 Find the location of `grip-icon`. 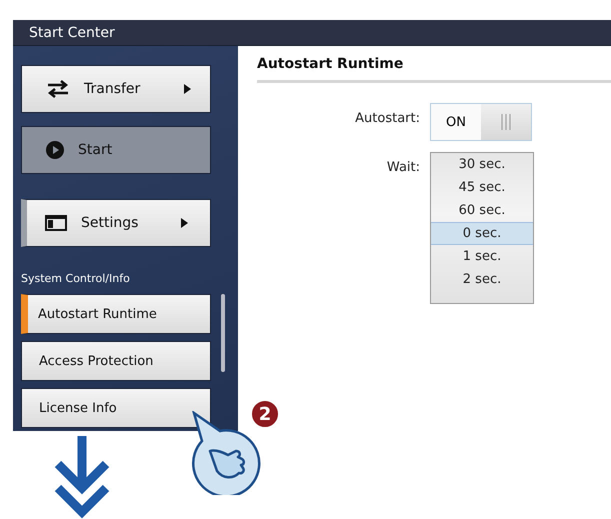

grip-icon is located at coordinates (506, 122).